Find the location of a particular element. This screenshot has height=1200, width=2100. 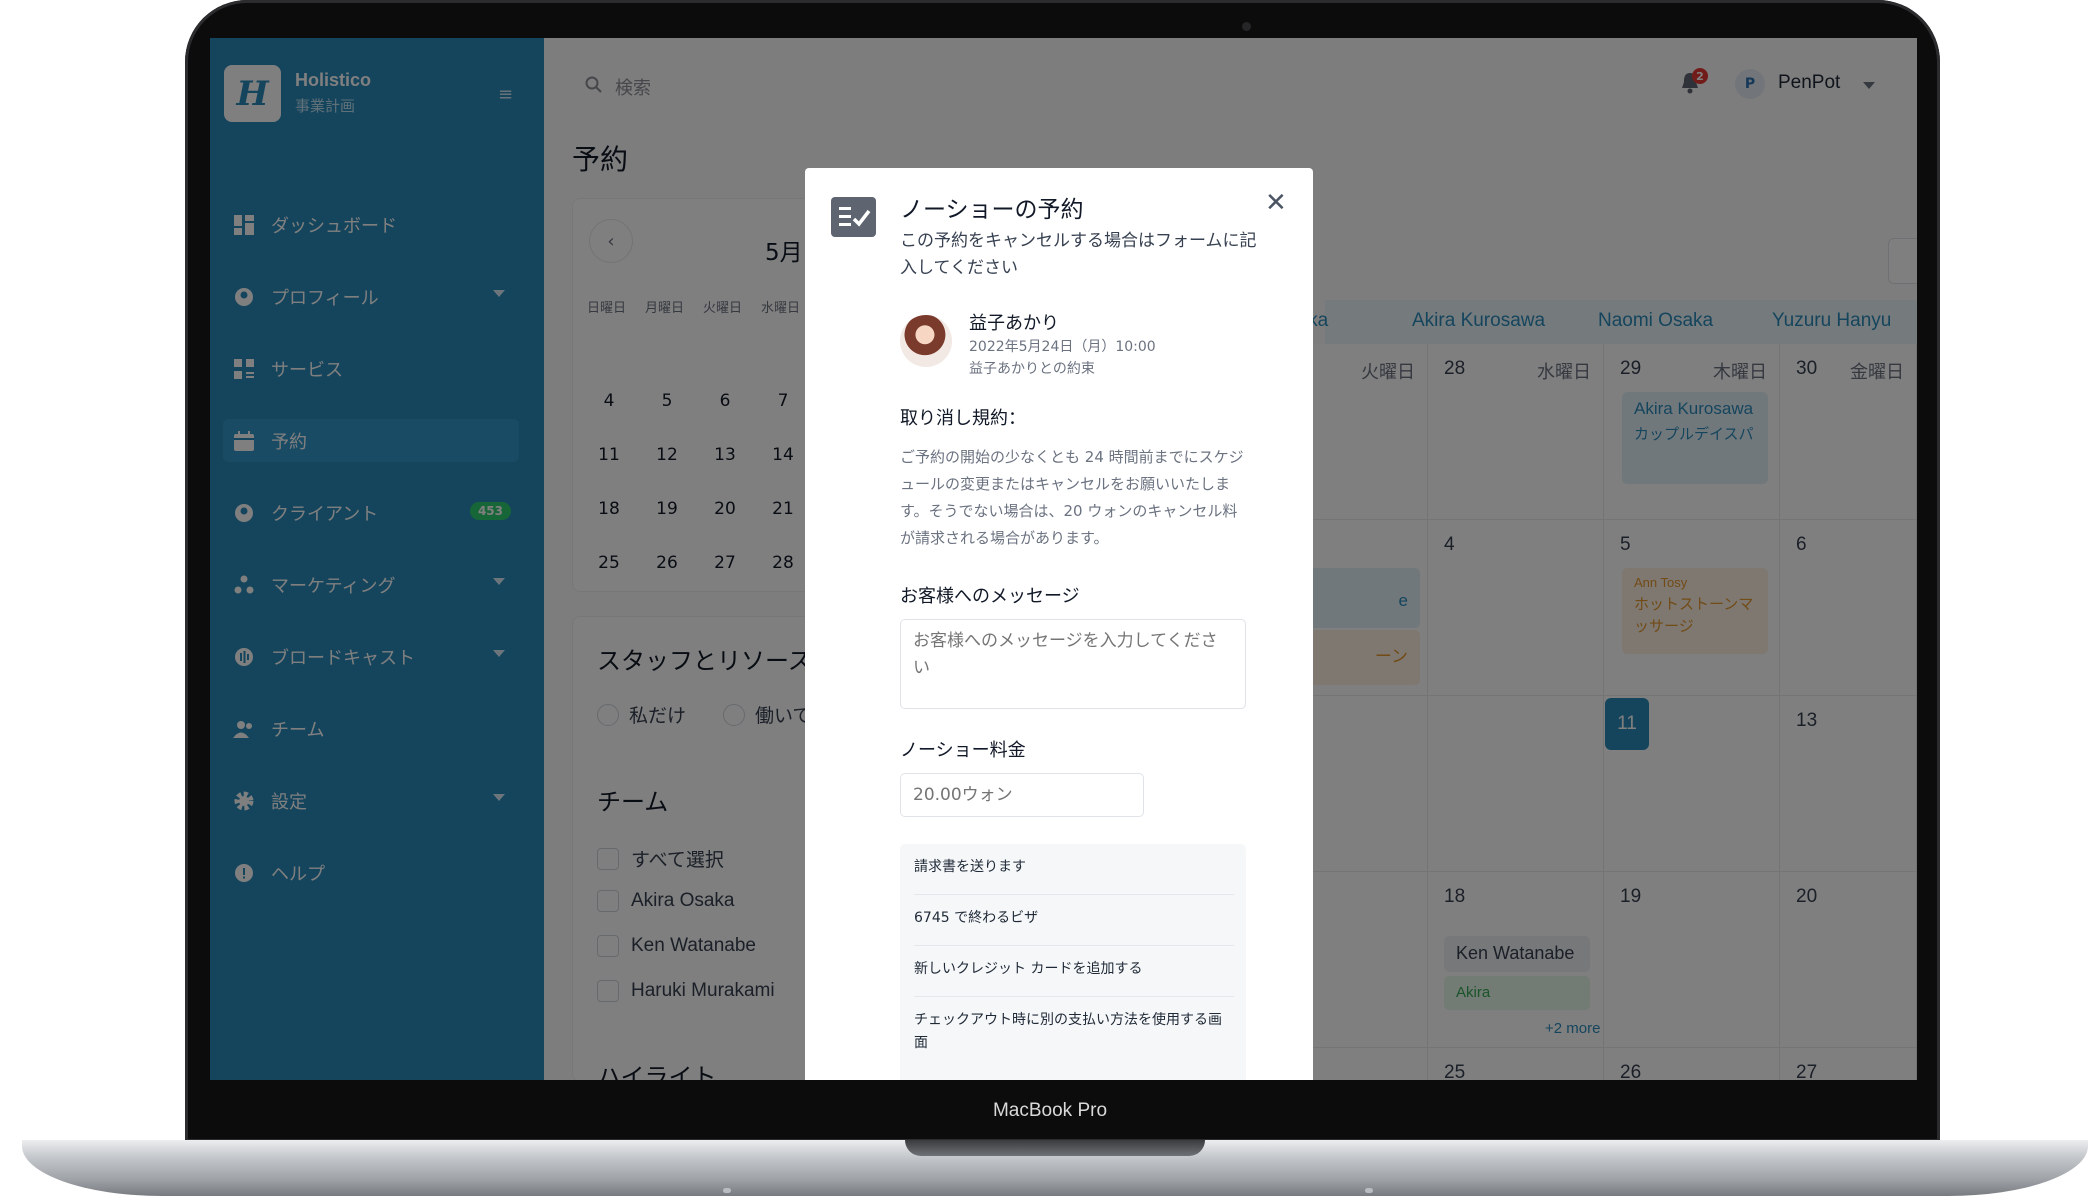

modal-subtitle: この予約をキャンセルする場合はフォームに記入してください is located at coordinates (1078, 254).